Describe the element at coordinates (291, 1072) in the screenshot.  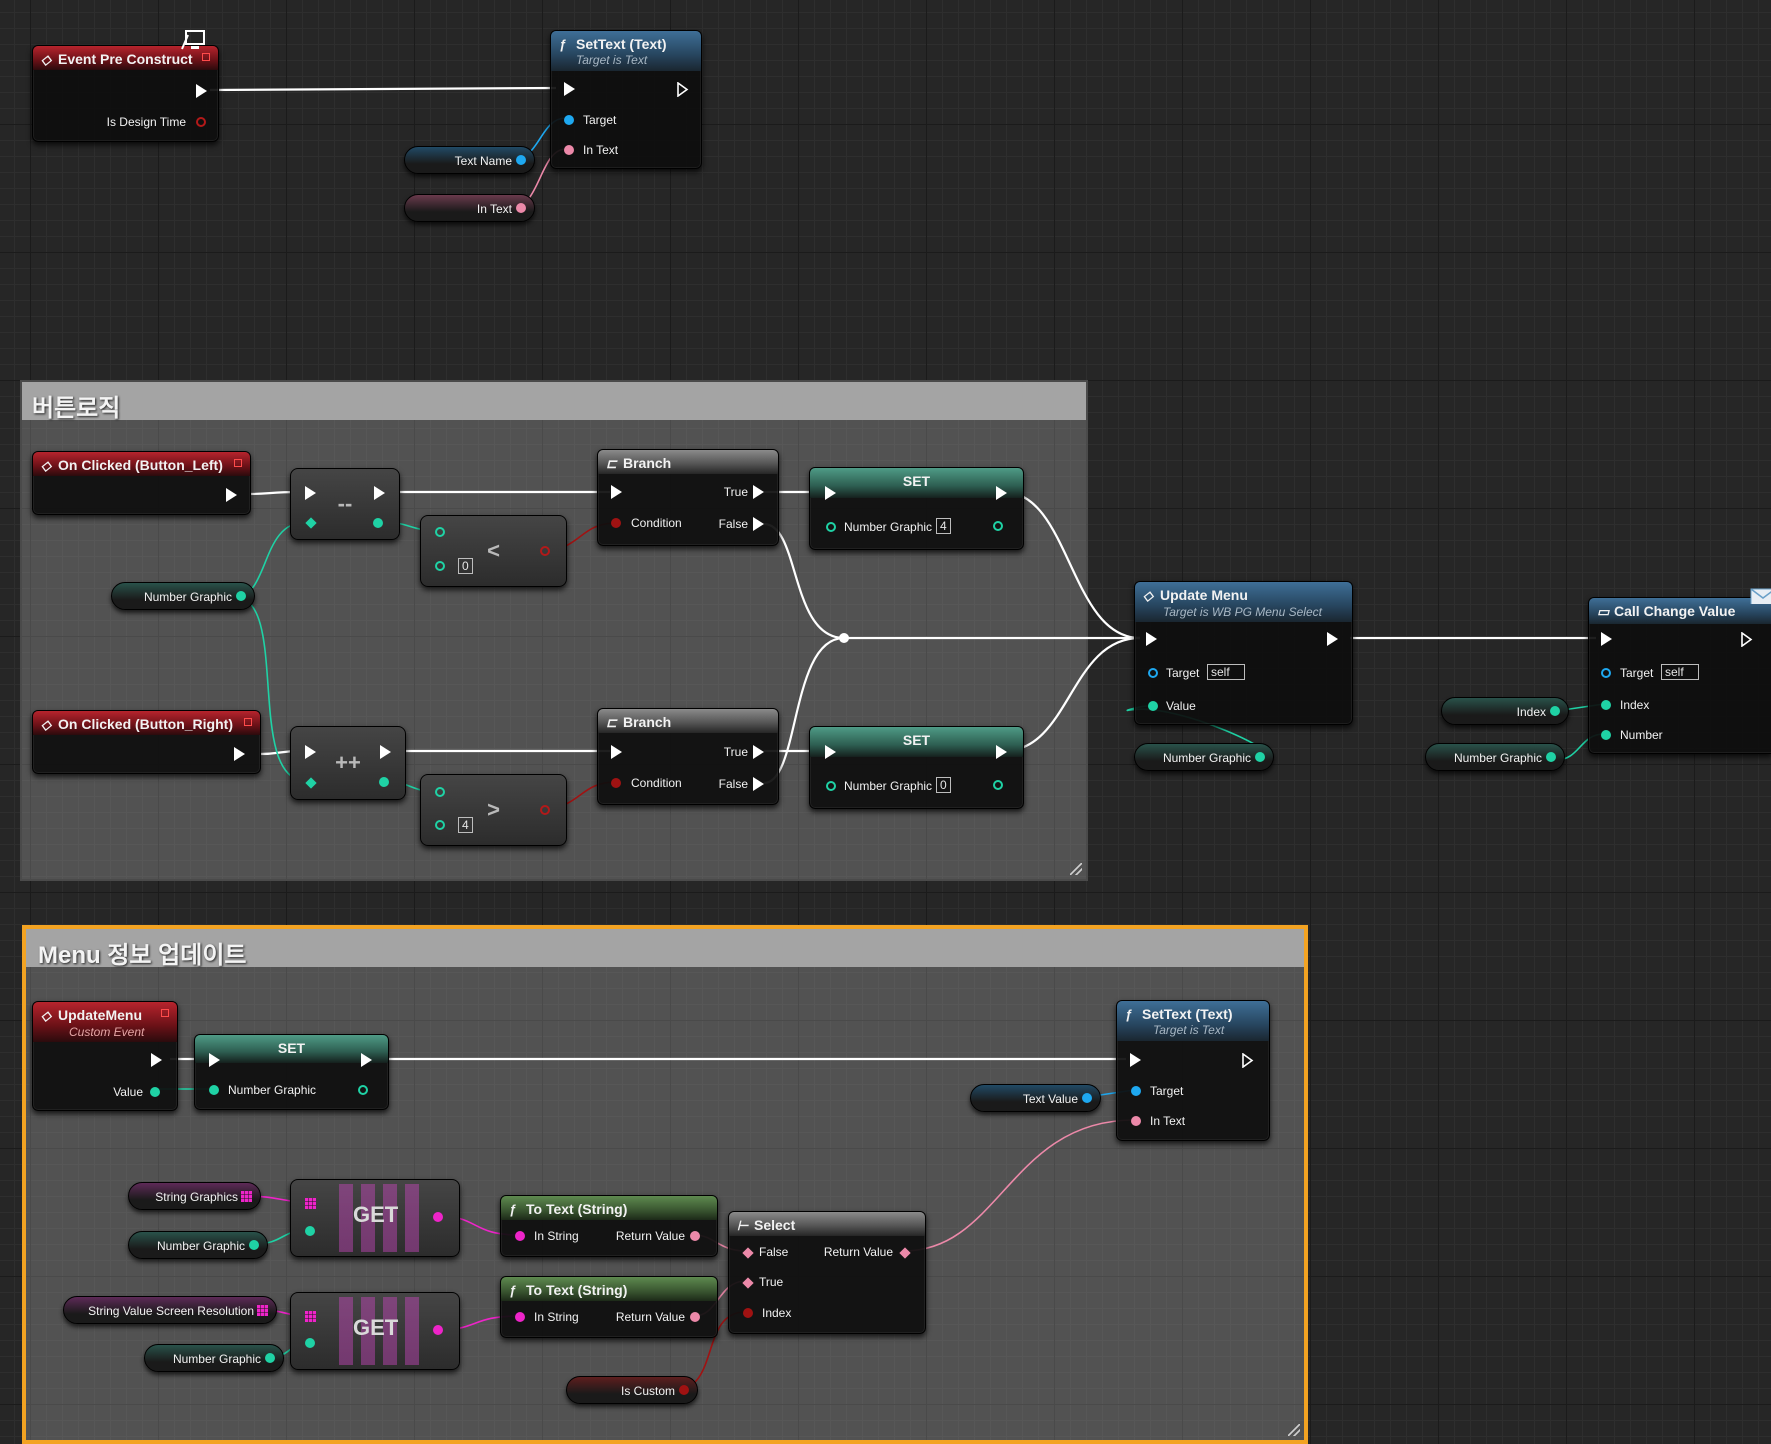
I see `set-node: SET Number Graphic` at that location.